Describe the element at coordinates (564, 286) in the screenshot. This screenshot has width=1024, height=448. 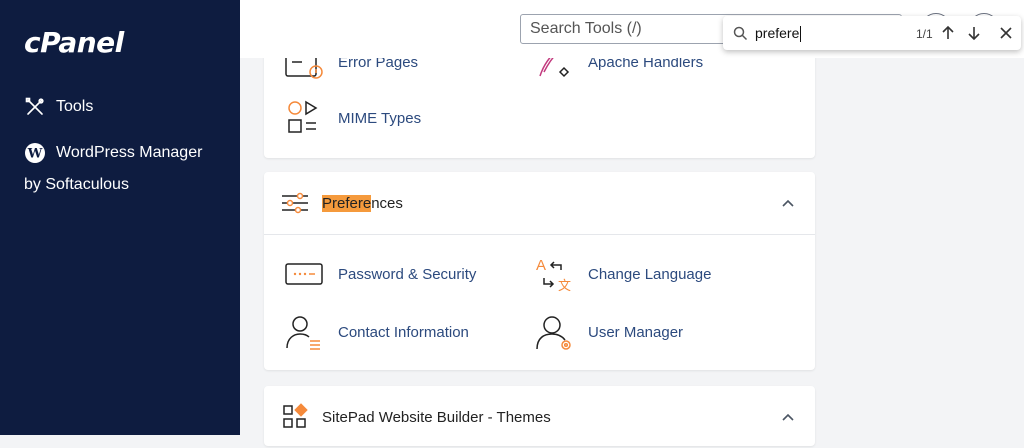
I see `svg-text: 文` at that location.